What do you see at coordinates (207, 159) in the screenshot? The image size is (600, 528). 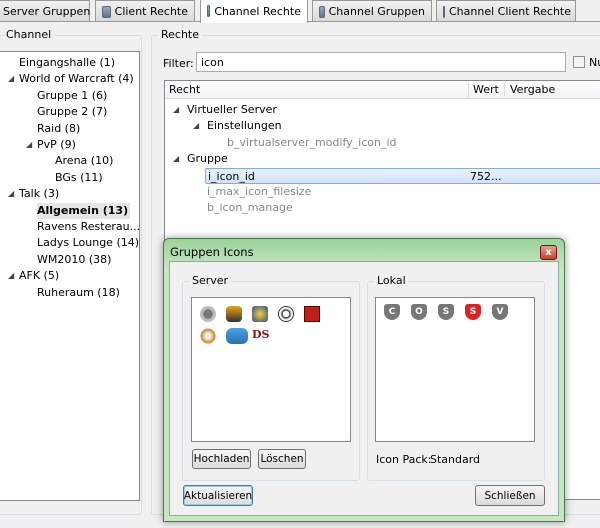 I see `permission-name: Gruppe` at bounding box center [207, 159].